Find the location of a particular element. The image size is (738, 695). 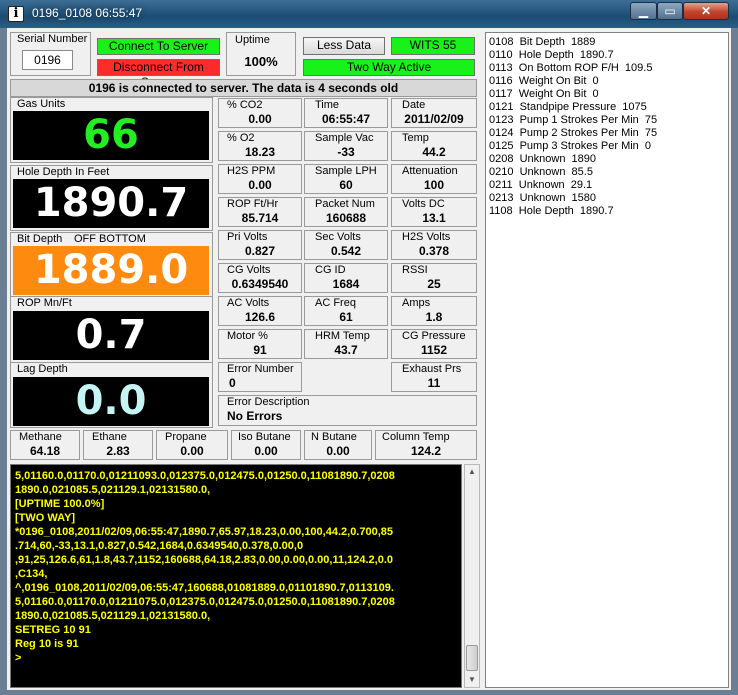

rop-ft-hr-cell: ROP Ft/Hr 85.714 is located at coordinates (260, 212).